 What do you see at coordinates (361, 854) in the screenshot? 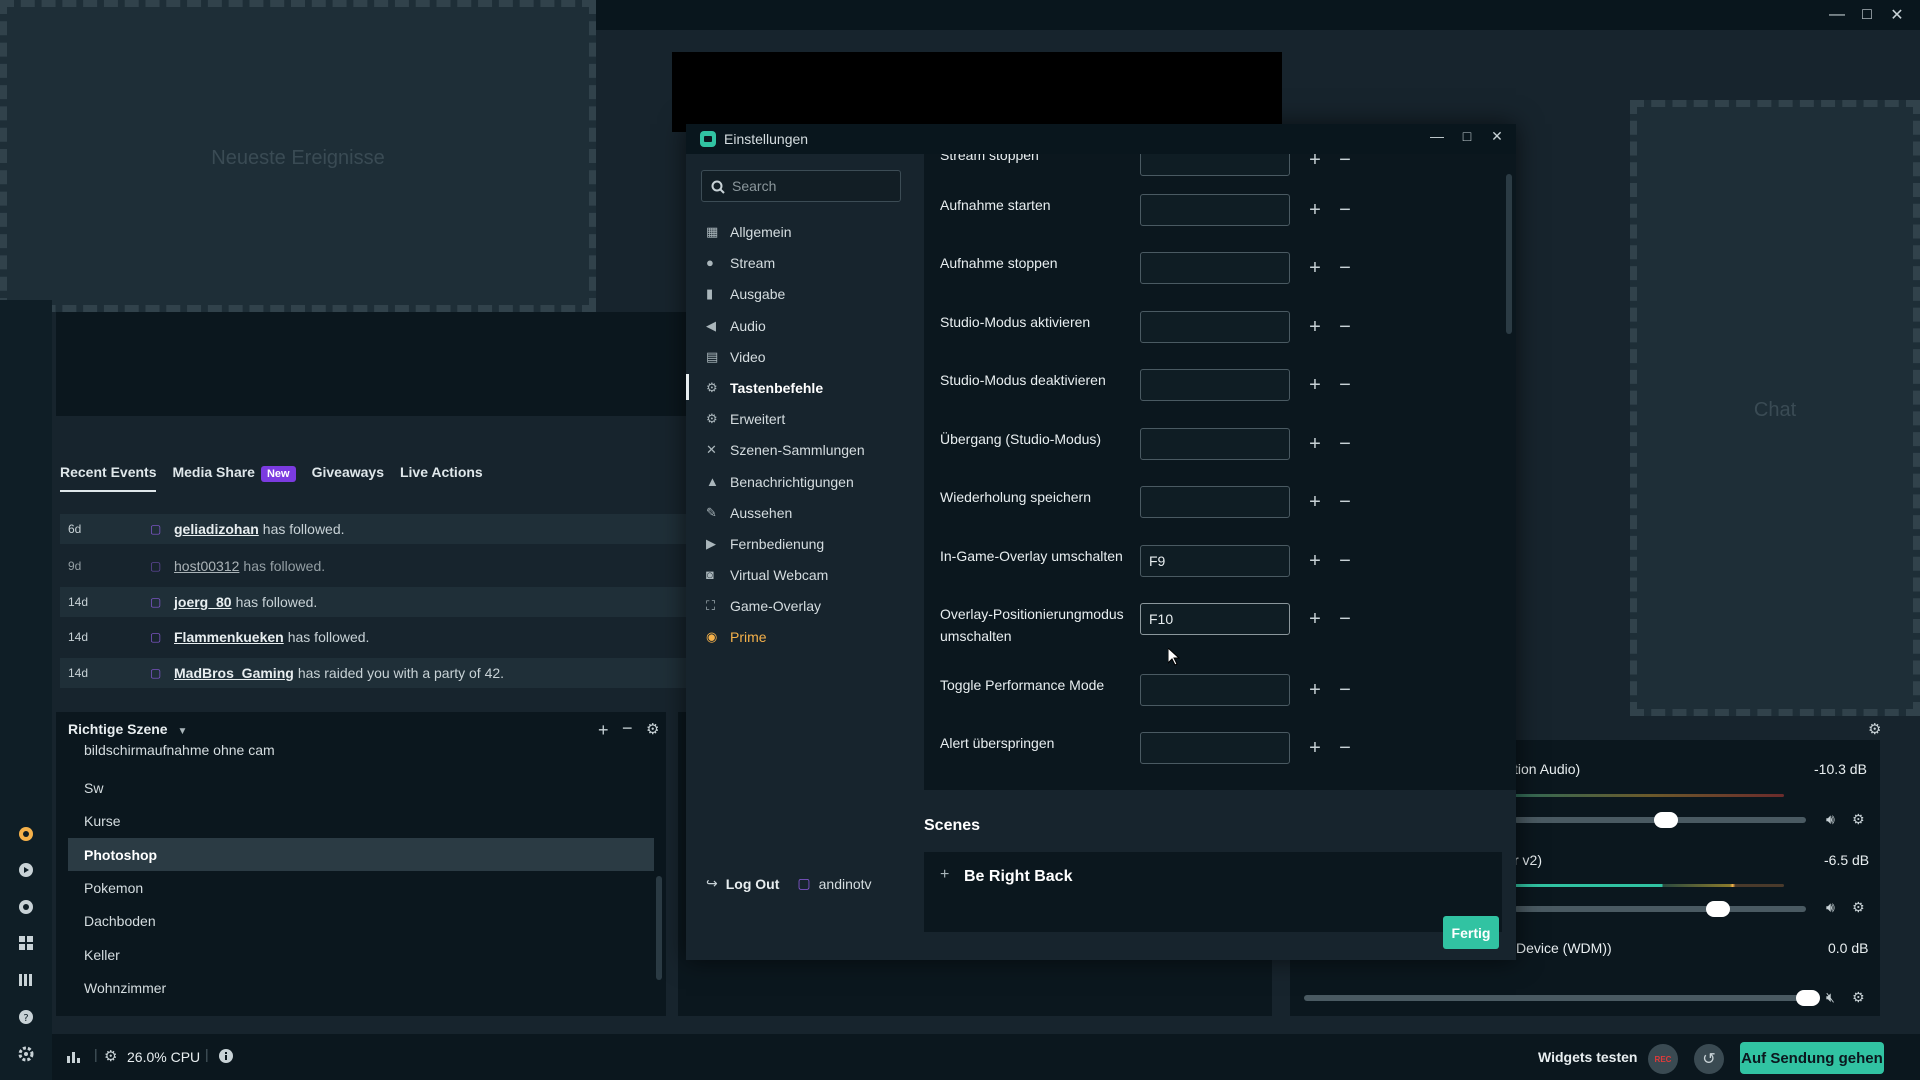
I see `scene-item-selected: Photoshop` at bounding box center [361, 854].